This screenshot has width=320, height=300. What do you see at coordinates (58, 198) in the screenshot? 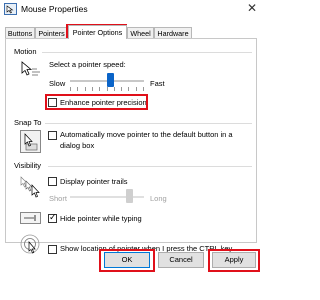
I see `short-label: Short` at bounding box center [58, 198].